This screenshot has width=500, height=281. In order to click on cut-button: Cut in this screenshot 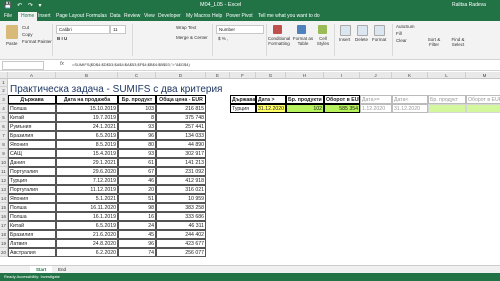, I will do `click(25, 27)`.